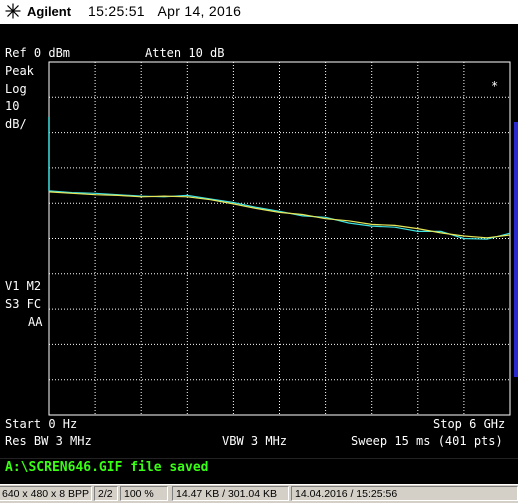 The height and width of the screenshot is (503, 518). Describe the element at coordinates (16, 124) in the screenshot. I see `scale-unit: dB/` at that location.